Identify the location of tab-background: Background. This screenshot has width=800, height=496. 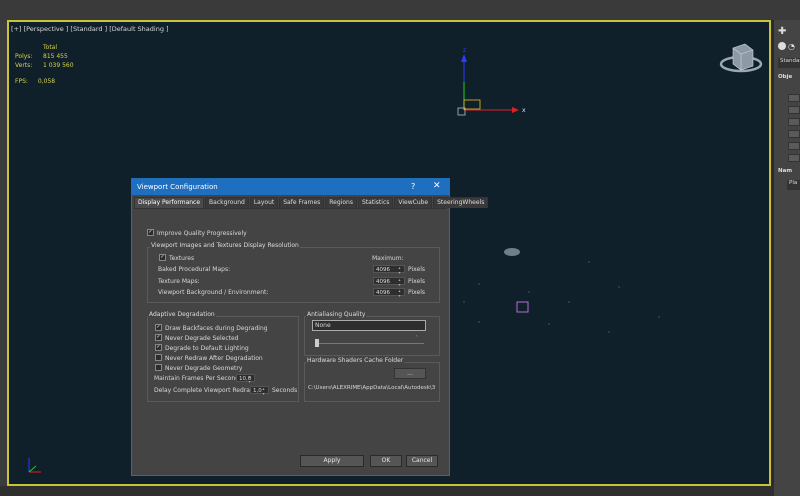
(227, 202).